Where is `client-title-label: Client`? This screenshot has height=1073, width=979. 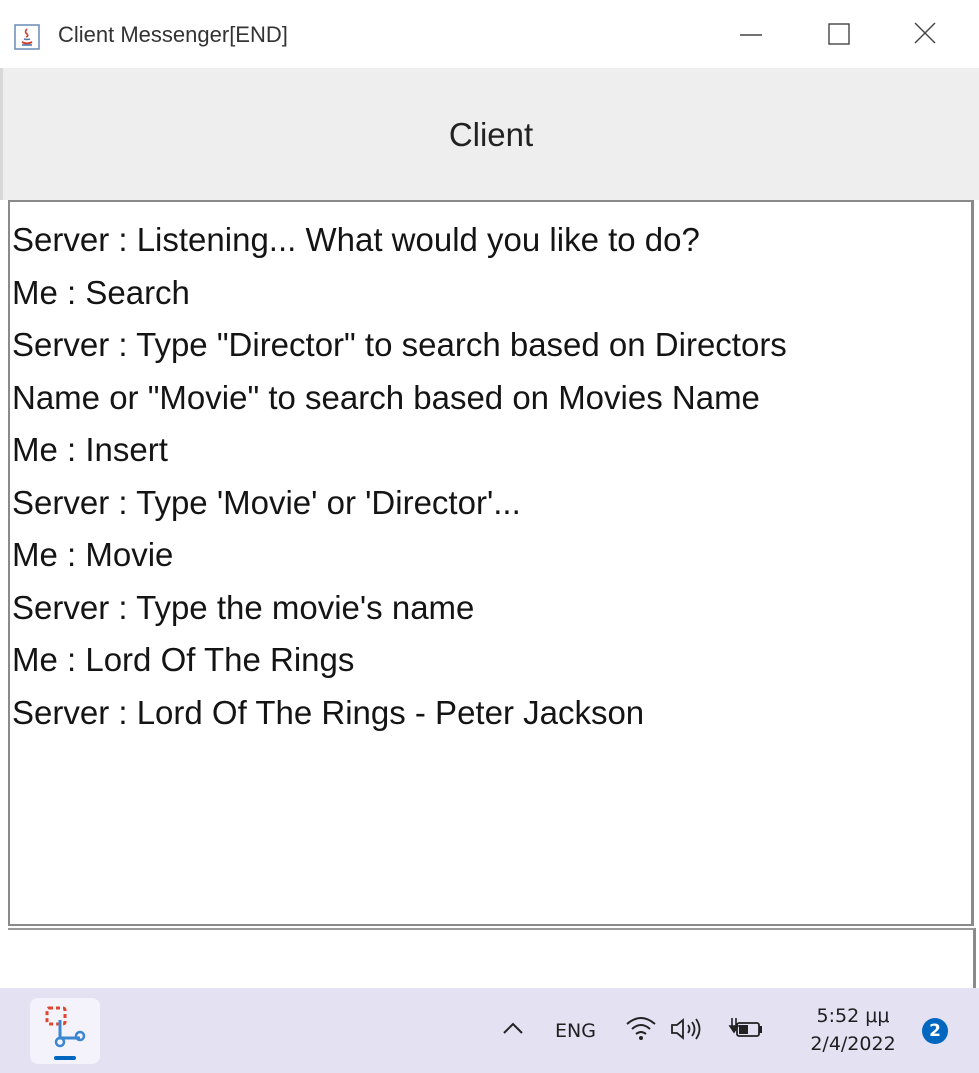
client-title-label: Client is located at coordinates (491, 134).